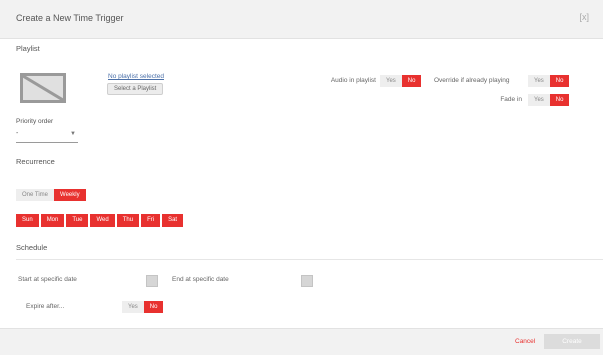 The image size is (603, 355). What do you see at coordinates (136, 76) in the screenshot?
I see `selected-playlist-link: No playlist selected` at bounding box center [136, 76].